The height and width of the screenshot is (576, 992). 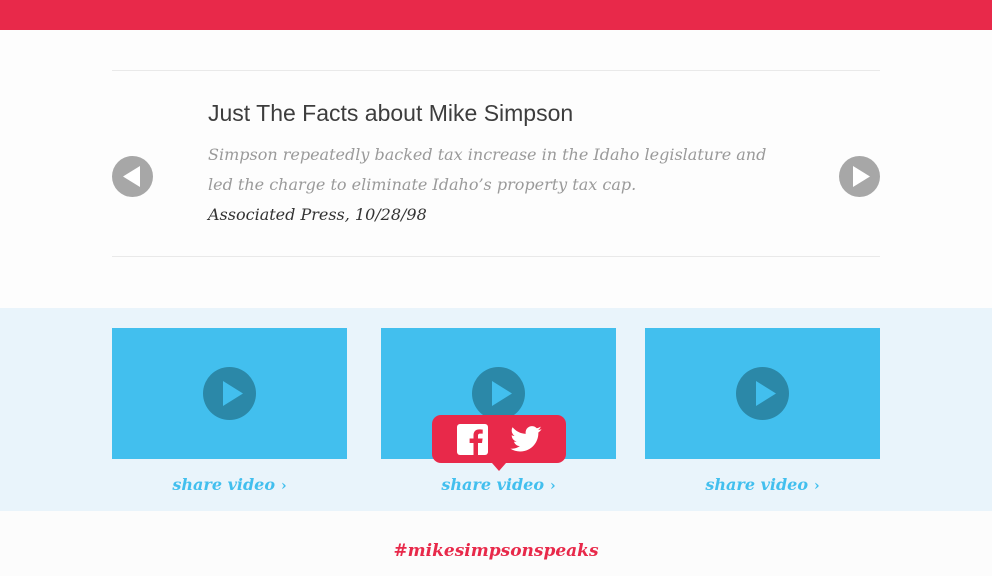 I want to click on share-popup, so click(x=499, y=443).